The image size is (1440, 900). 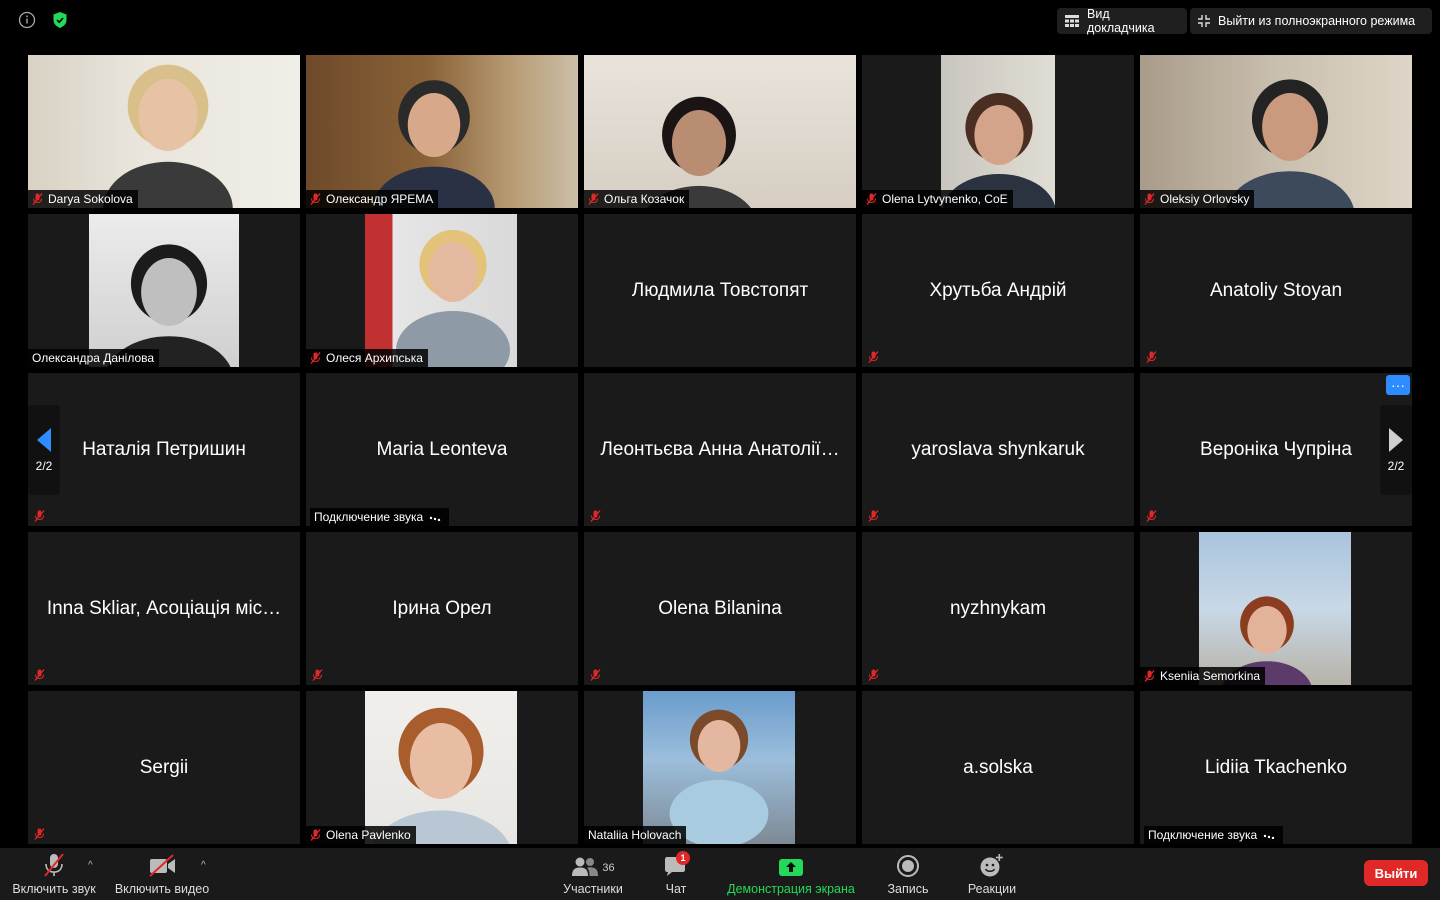 I want to click on page-indicator-left: 2/2, so click(x=44, y=466).